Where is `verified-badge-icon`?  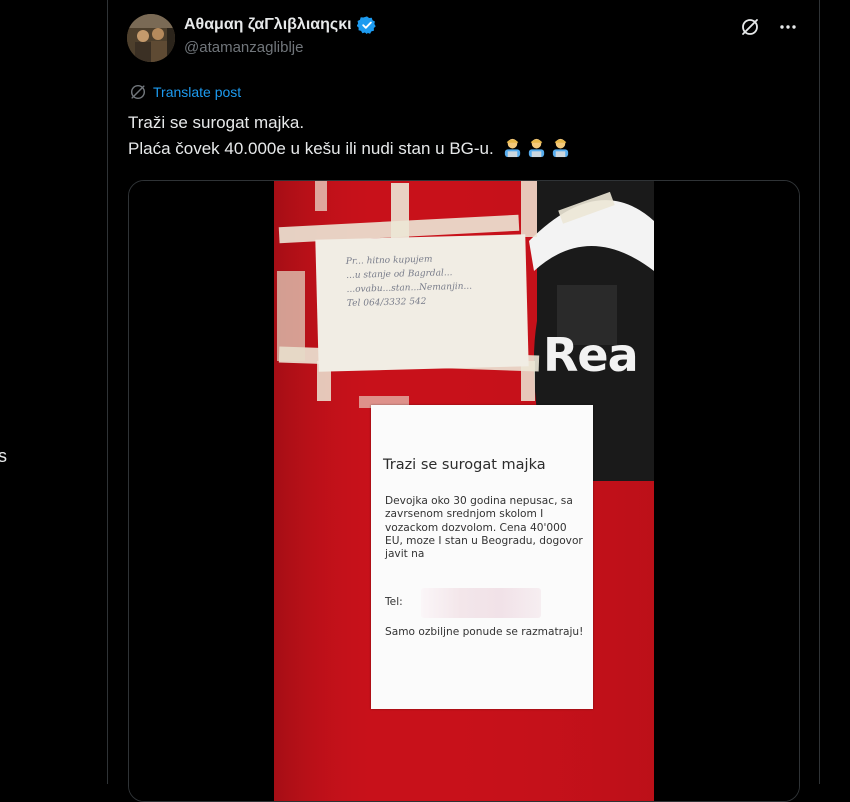
verified-badge-icon is located at coordinates (366, 25).